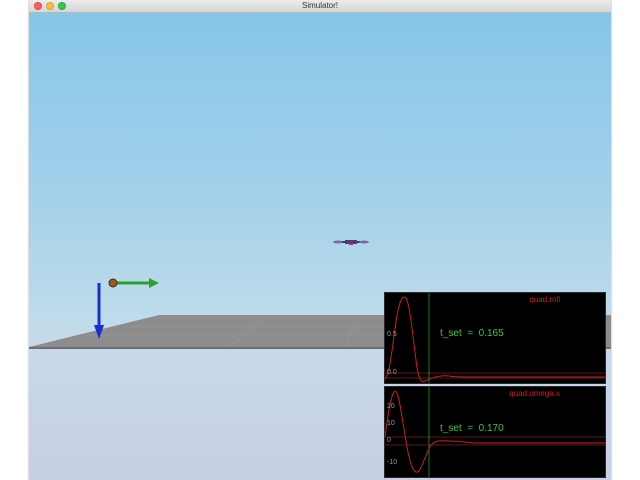  I want to click on plot-omega-x: quad.omega.x 20 10 0 -10 t_set = 0.170, so click(495, 432).